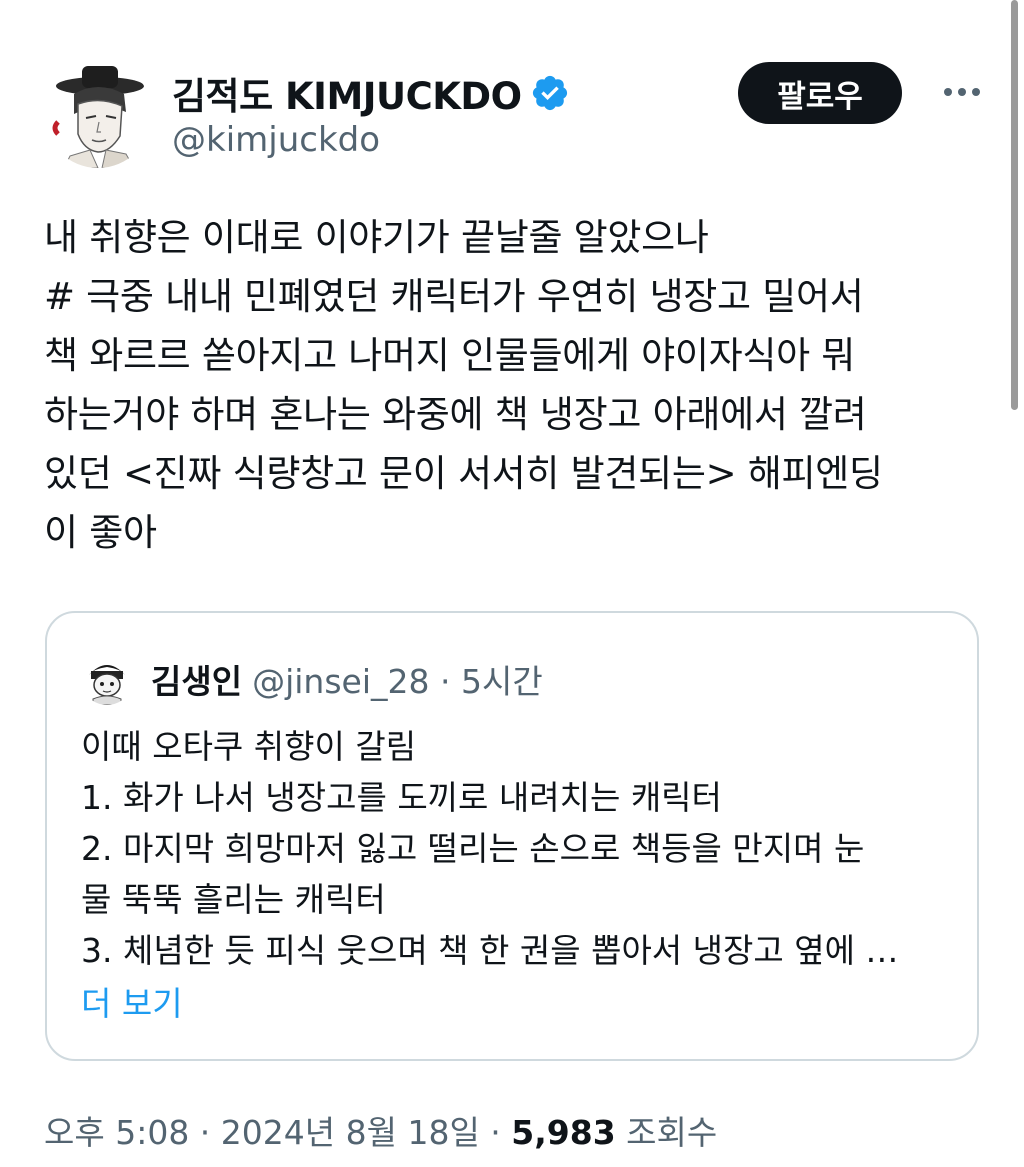  I want to click on quoted-author-name: 김생인, so click(196, 679).